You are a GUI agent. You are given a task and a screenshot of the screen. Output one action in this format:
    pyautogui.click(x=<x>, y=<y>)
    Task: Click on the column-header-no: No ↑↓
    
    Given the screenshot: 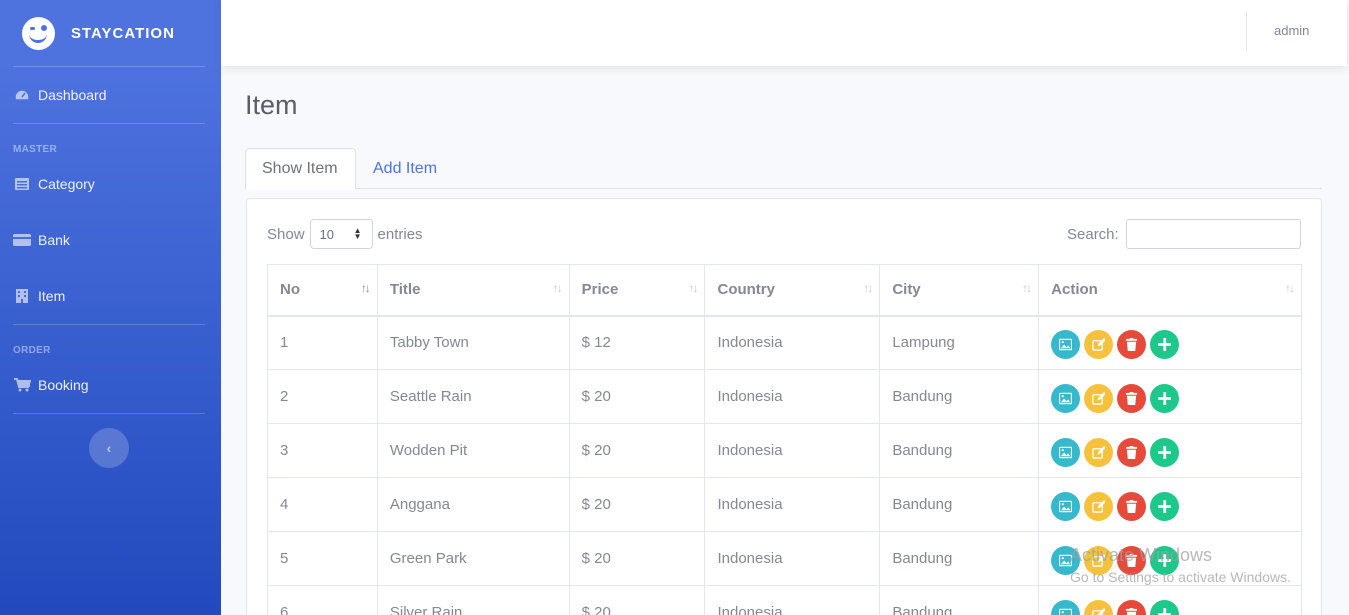 What is the action you would take?
    pyautogui.click(x=322, y=290)
    